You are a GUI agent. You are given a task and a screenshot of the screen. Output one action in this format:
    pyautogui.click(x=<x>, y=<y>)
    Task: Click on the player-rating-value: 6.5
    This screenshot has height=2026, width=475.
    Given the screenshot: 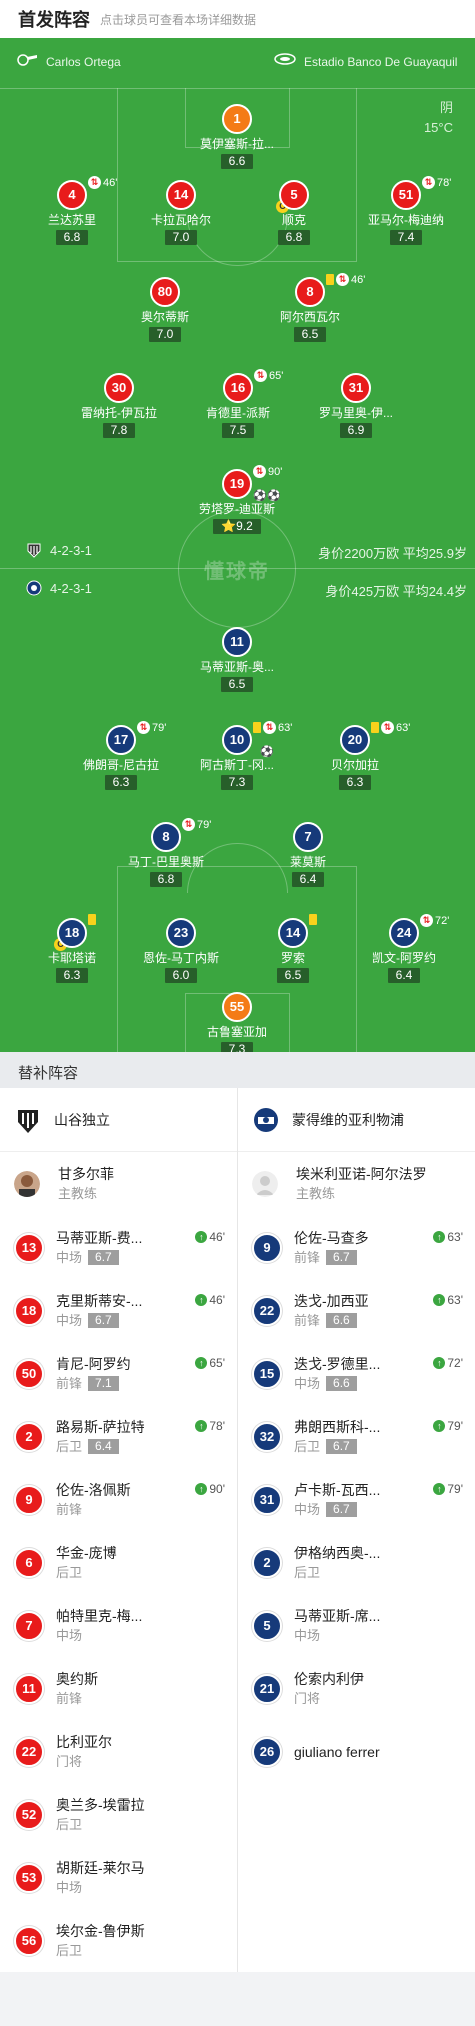 What is the action you would take?
    pyautogui.click(x=237, y=684)
    